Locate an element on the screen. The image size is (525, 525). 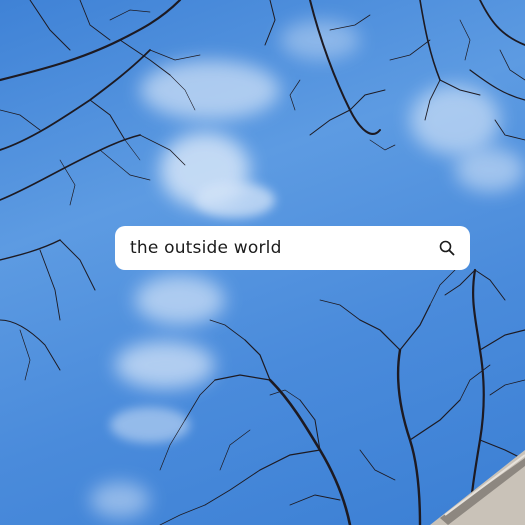
search-query-text: the outside world is located at coordinates (284, 248).